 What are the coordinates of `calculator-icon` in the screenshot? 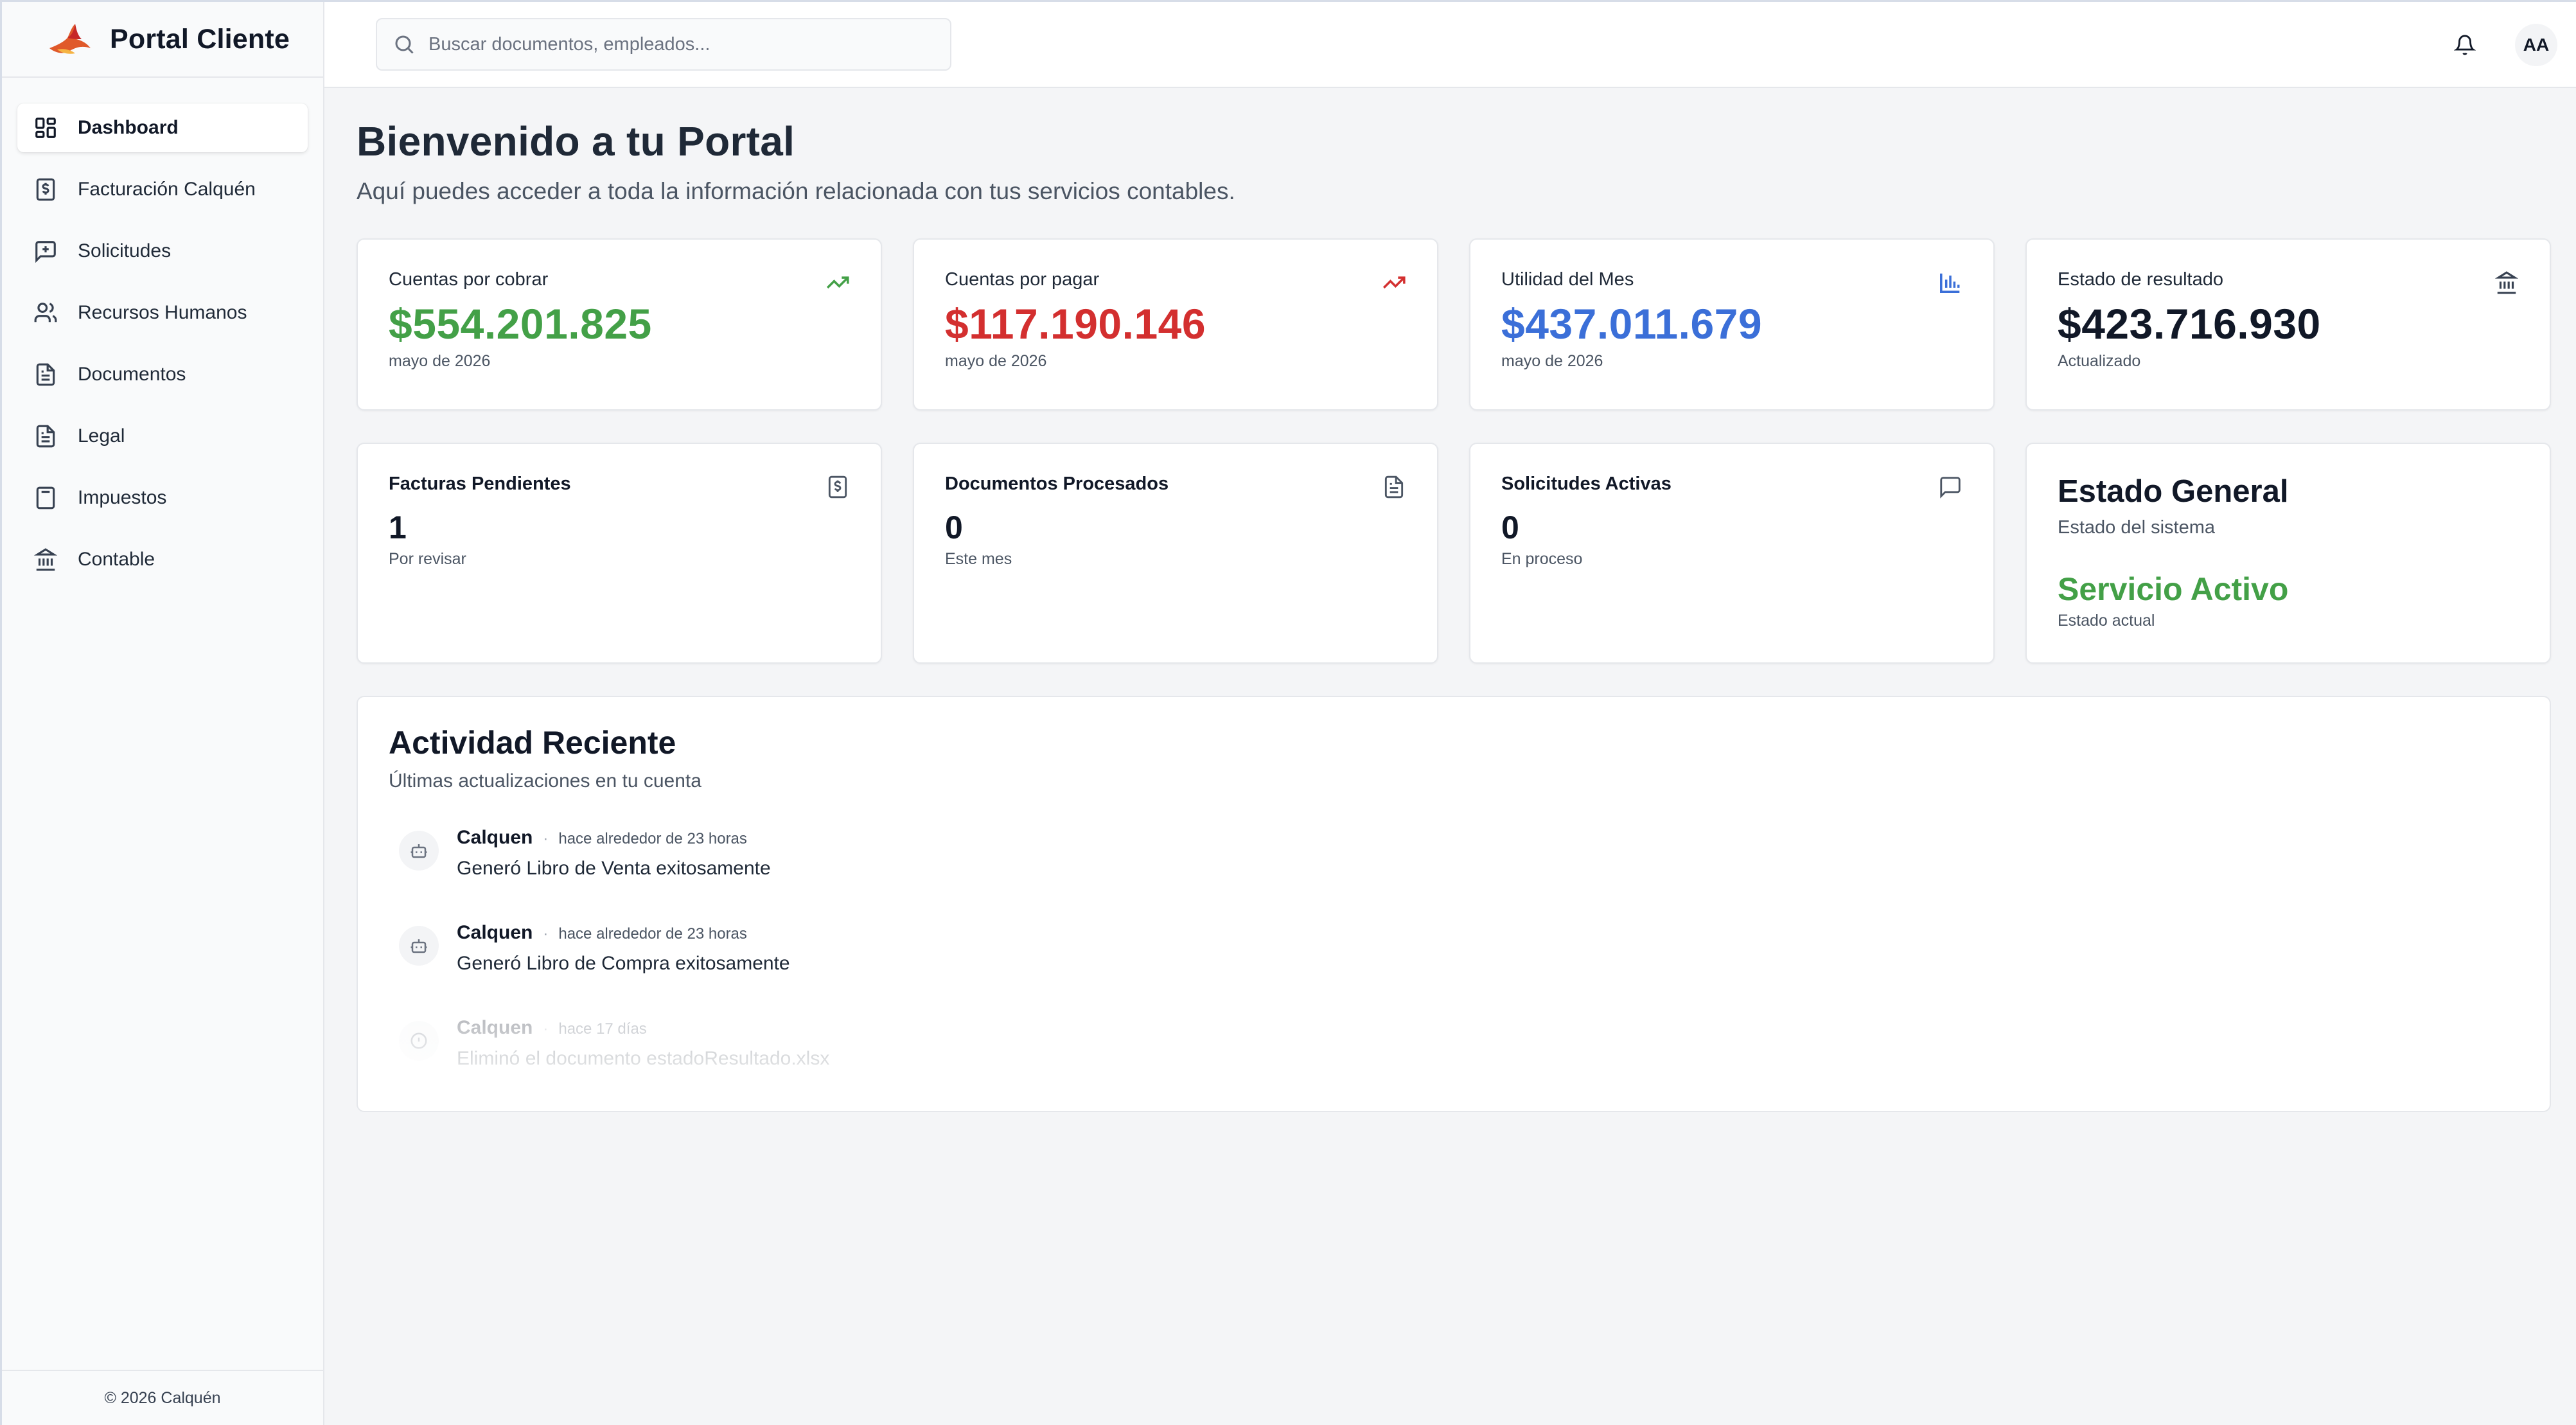 It's located at (46, 498).